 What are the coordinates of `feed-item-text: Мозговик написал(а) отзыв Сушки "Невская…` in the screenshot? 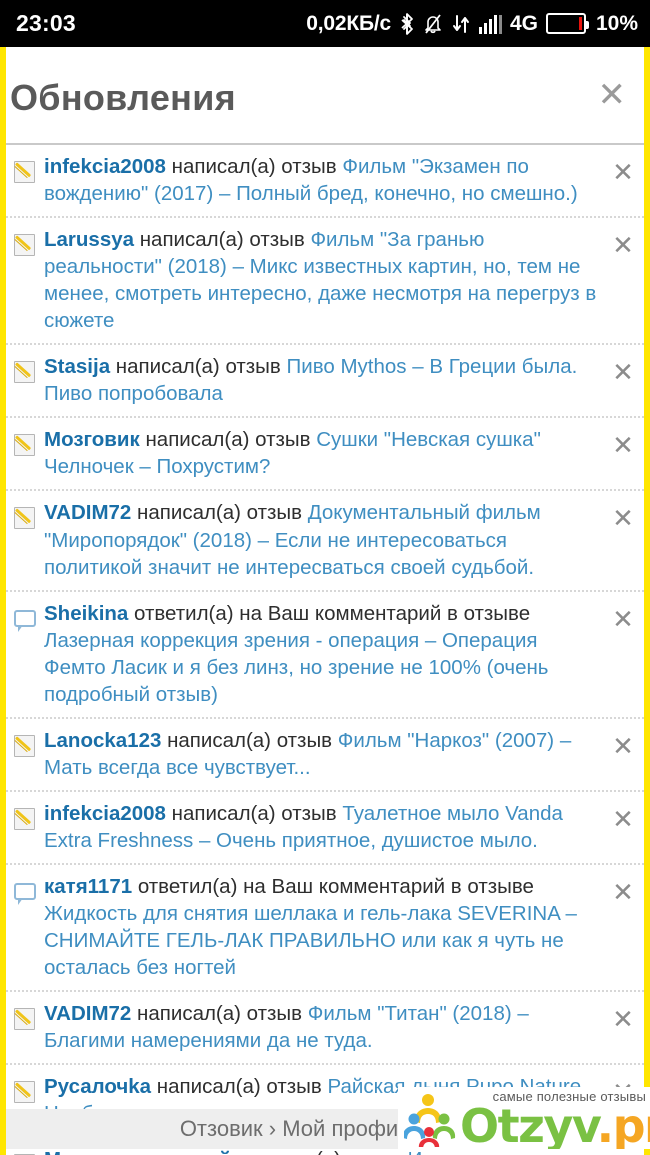 It's located at (325, 453).